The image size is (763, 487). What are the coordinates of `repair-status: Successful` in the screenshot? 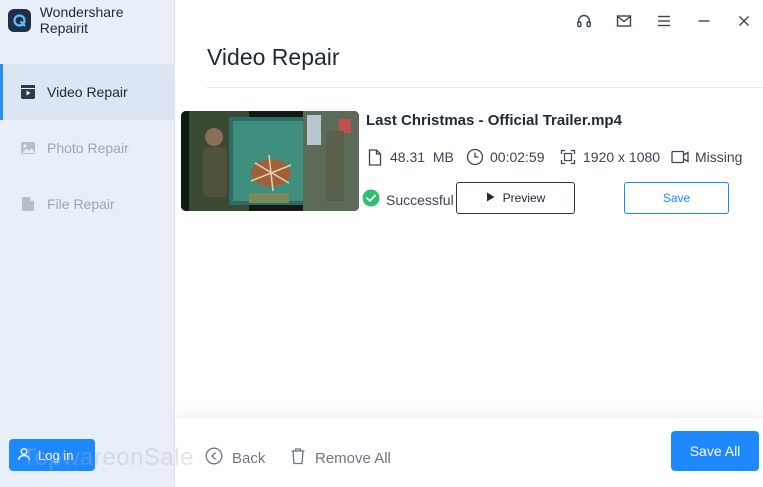 It's located at (408, 199).